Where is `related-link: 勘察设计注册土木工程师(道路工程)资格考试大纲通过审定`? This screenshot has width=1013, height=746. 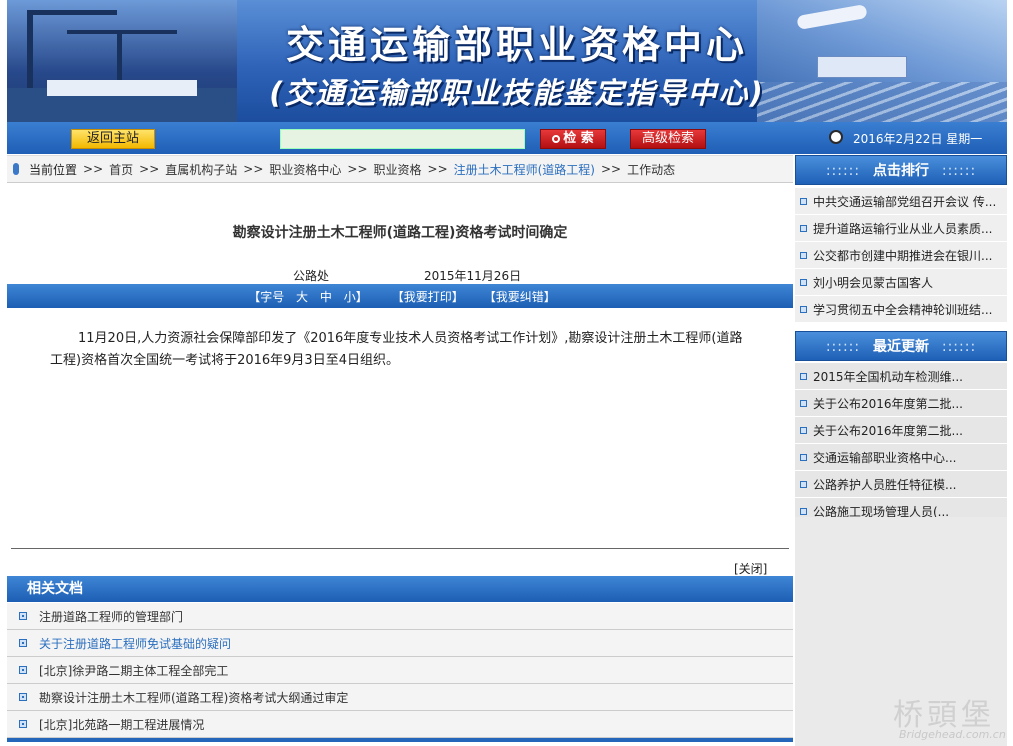 related-link: 勘察设计注册土木工程师(道路工程)资格考试大纲通过审定 is located at coordinates (193, 697).